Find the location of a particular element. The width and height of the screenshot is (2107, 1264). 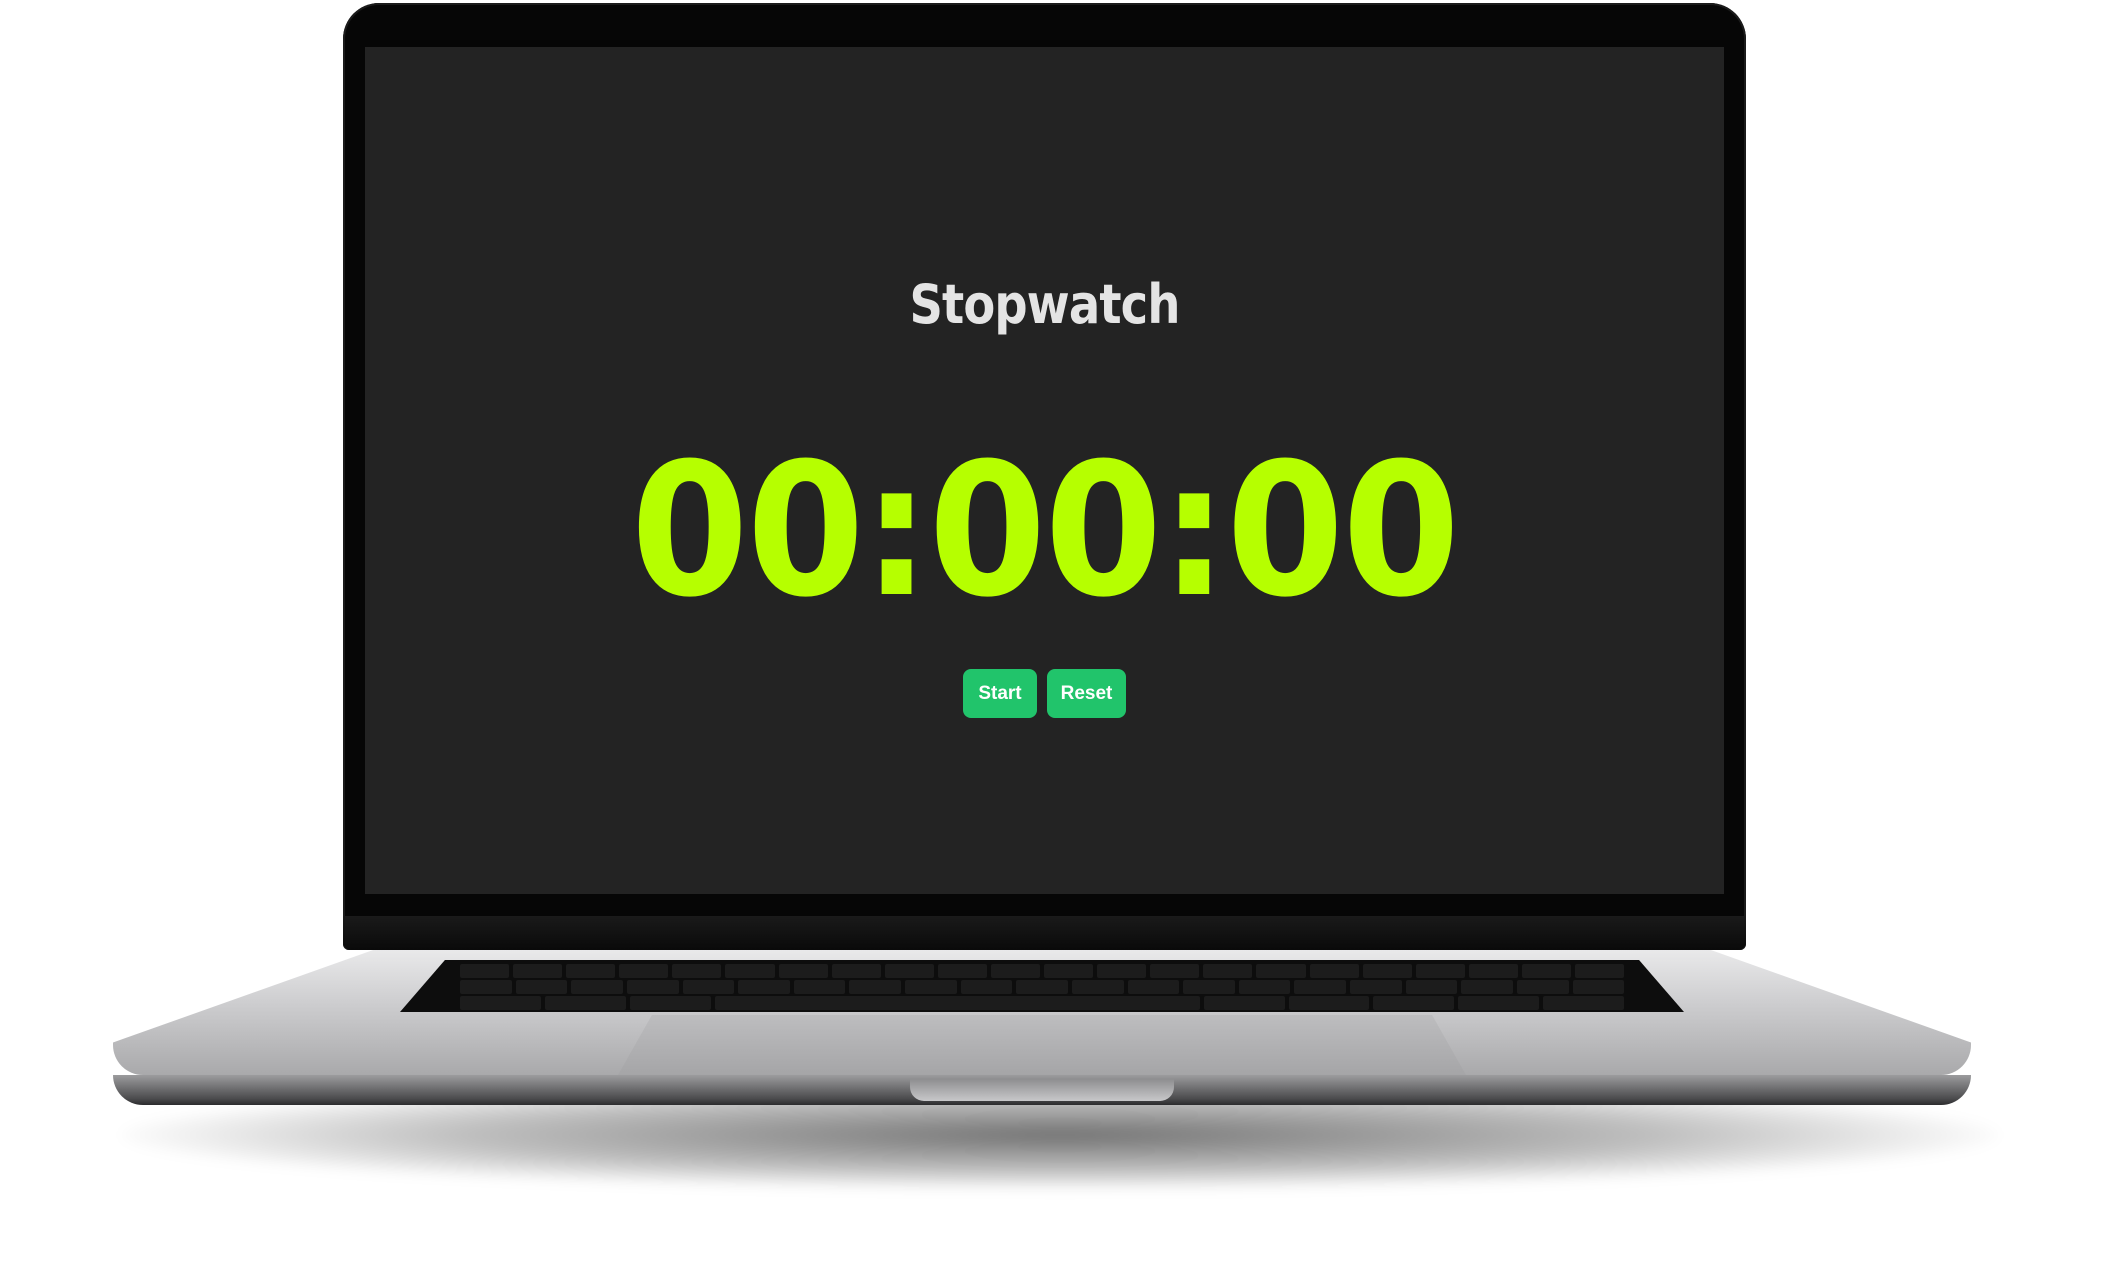

laptop-lid-notch is located at coordinates (1042, 1090).